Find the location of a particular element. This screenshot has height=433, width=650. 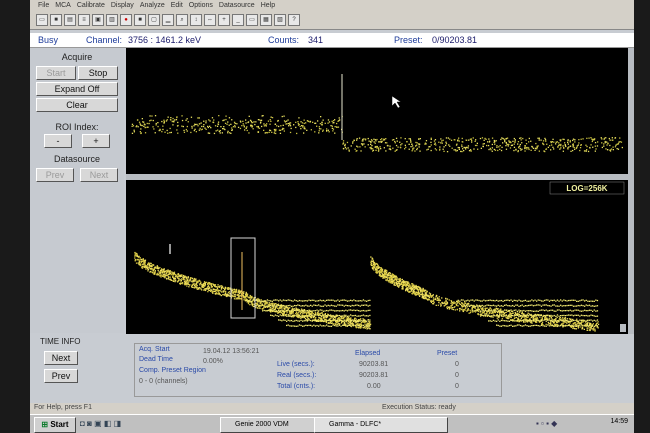

zoom-icon: ⌕ is located at coordinates (182, 20).